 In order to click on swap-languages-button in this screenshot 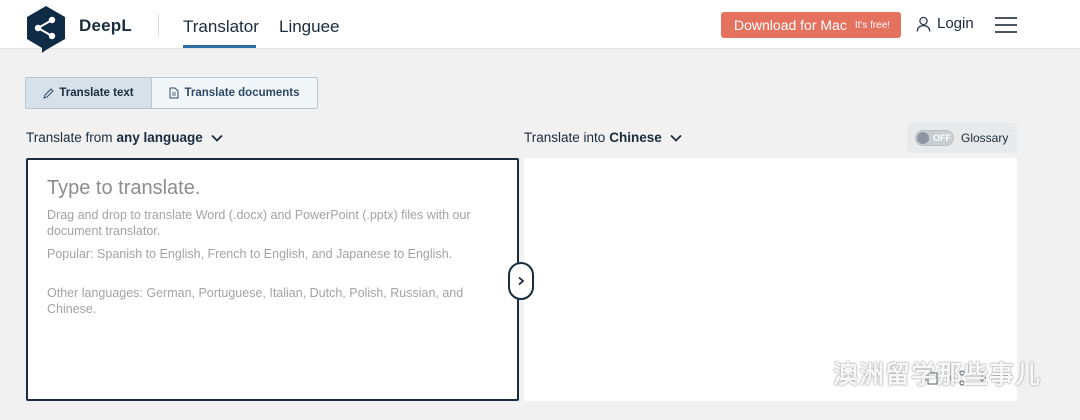, I will do `click(521, 281)`.